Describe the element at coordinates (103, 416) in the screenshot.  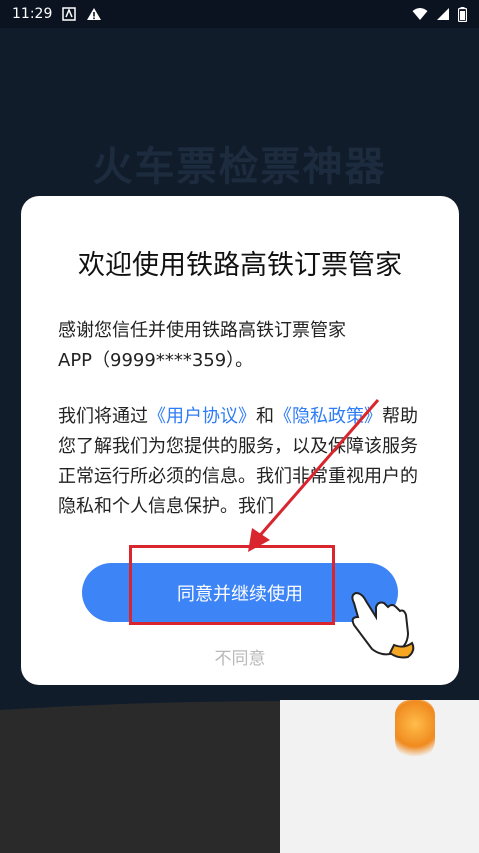
I see `privacy-prefix: 我们将通过` at that location.